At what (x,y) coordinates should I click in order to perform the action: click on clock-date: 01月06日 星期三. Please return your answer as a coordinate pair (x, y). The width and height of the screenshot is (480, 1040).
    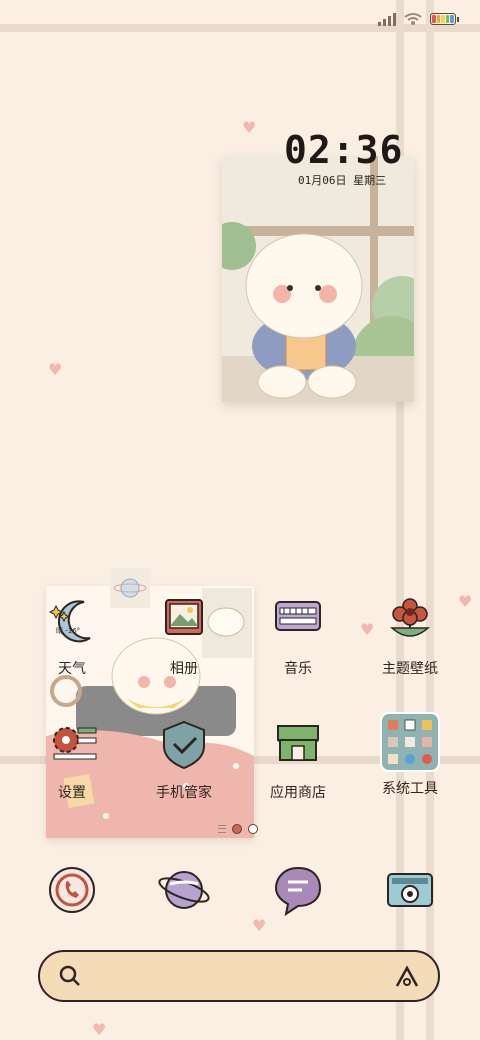
    Looking at the image, I should click on (342, 180).